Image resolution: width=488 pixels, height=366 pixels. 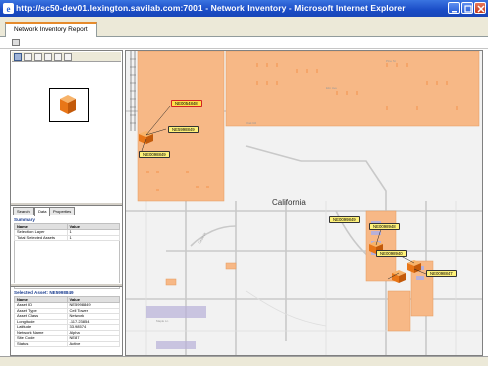 I want to click on street-label: Oak Rd, so click(x=251, y=123).